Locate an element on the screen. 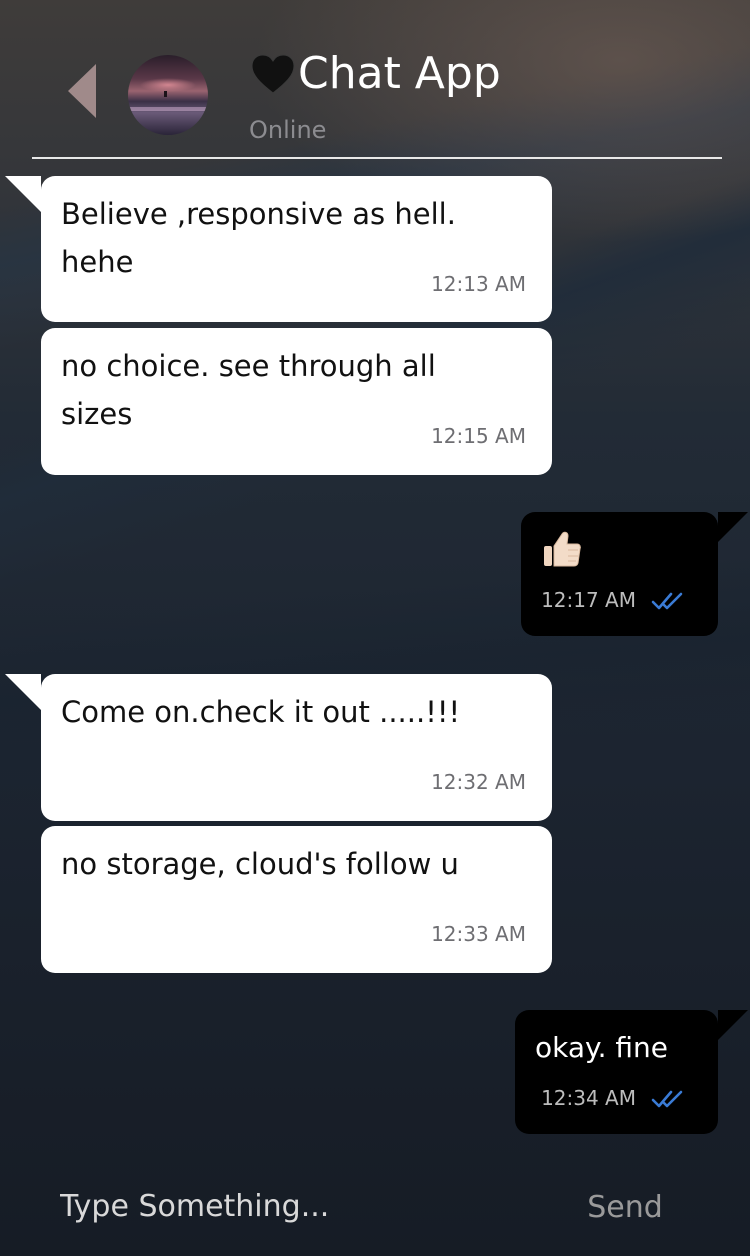  send-button: Send is located at coordinates (625, 1207).